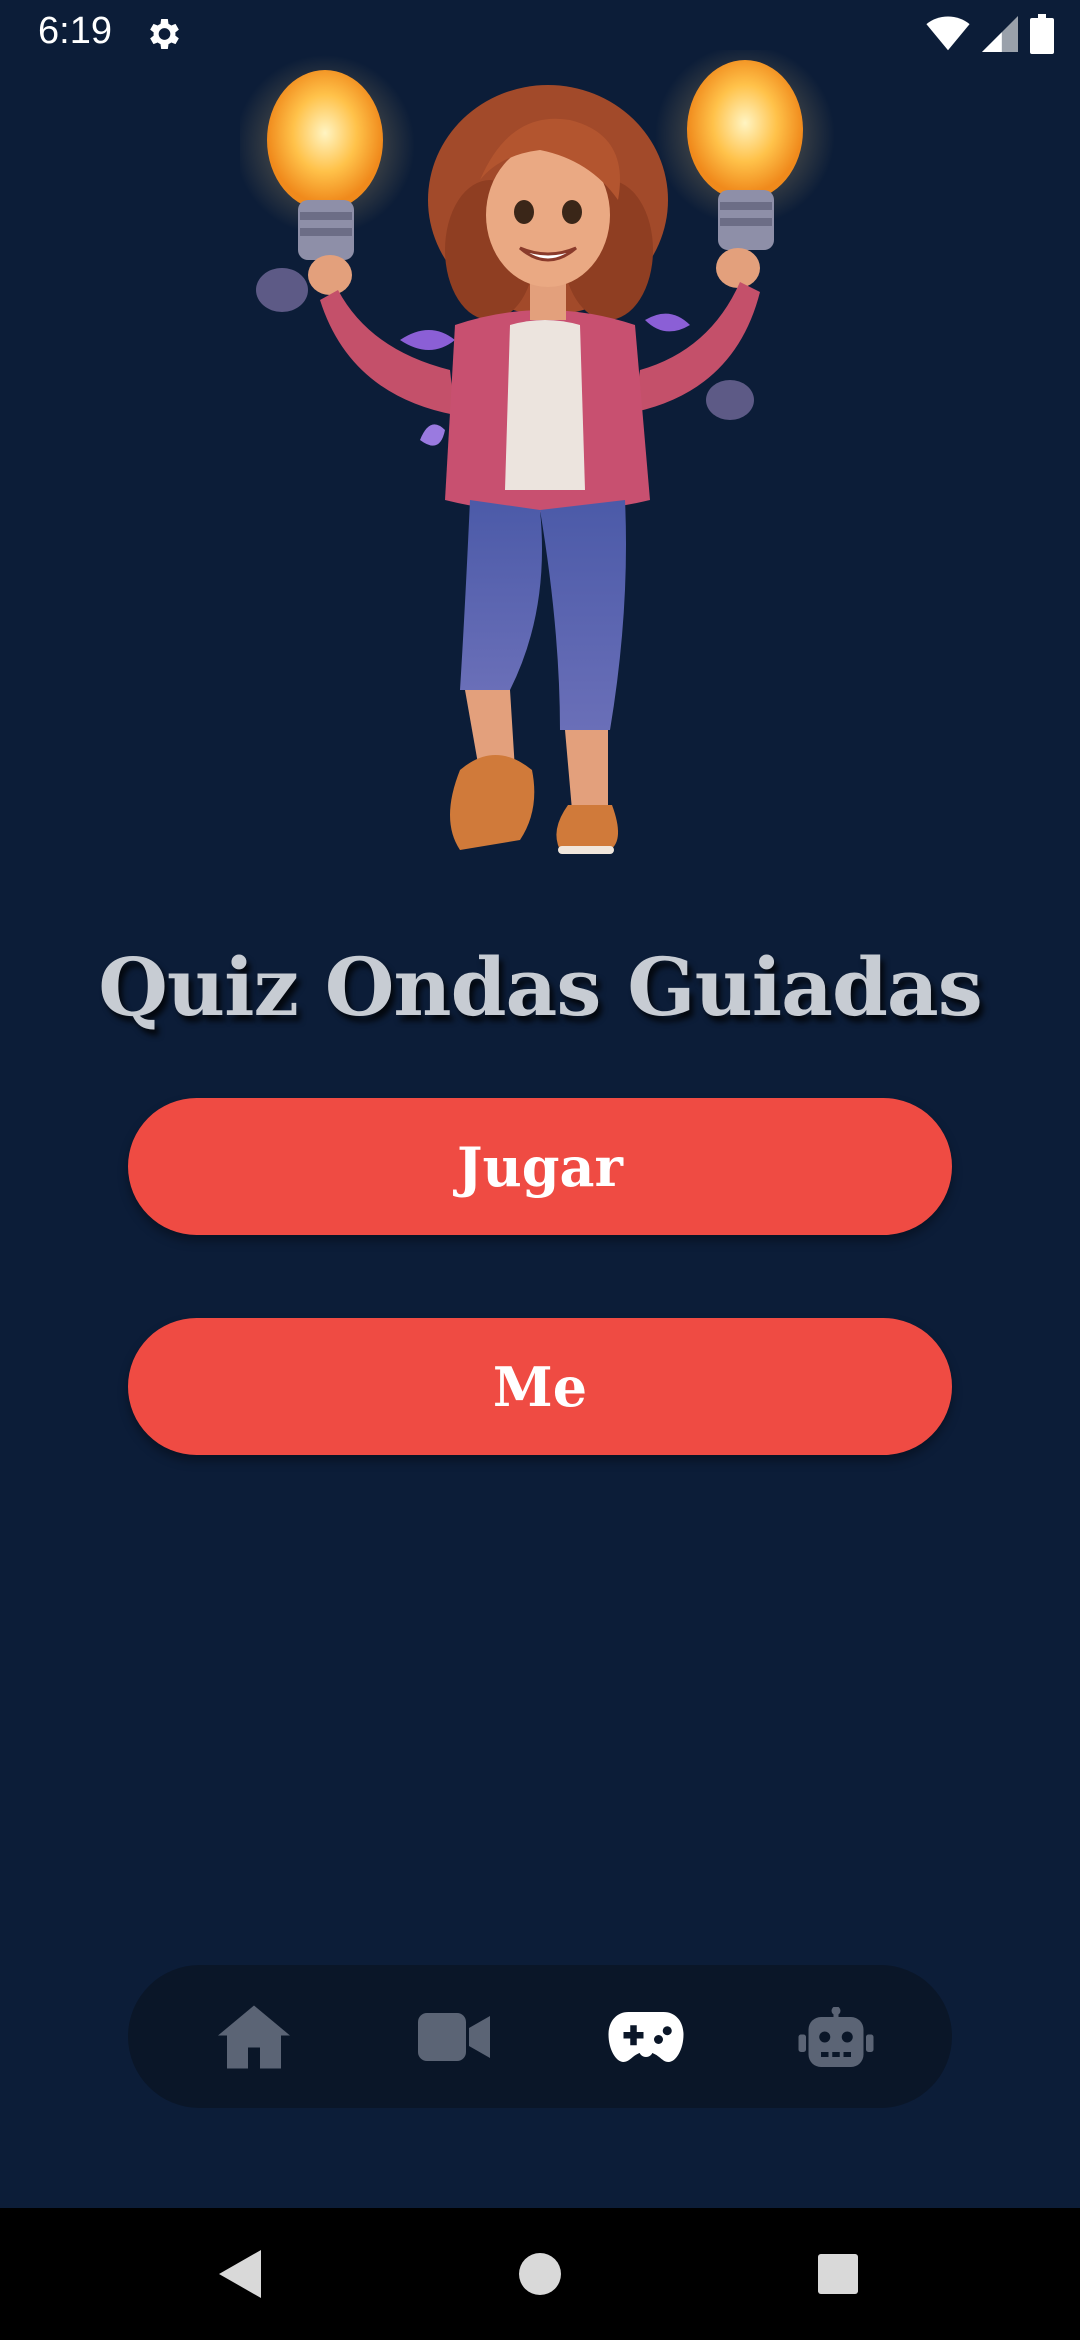  Describe the element at coordinates (540, 1386) in the screenshot. I see `me-button: Me` at that location.